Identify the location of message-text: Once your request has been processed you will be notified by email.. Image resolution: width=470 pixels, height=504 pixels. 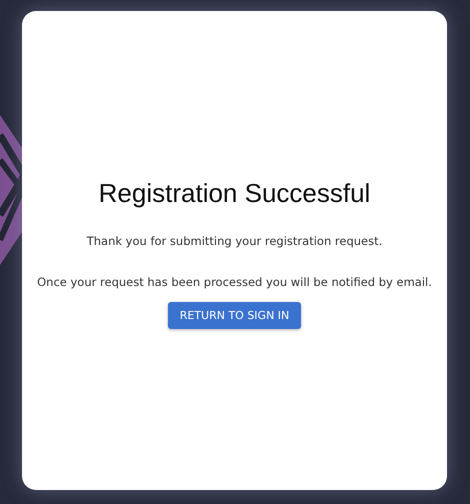
(234, 282).